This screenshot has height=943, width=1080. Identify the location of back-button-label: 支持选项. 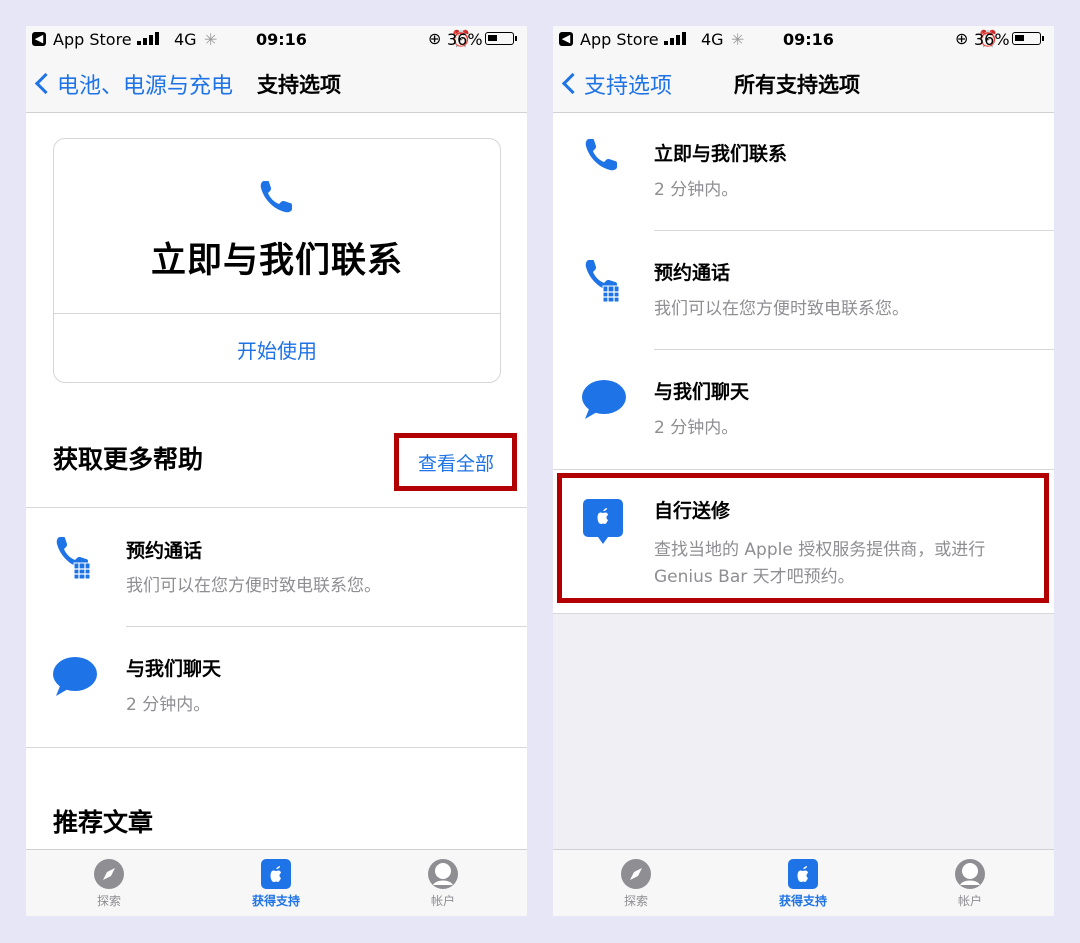
(628, 86).